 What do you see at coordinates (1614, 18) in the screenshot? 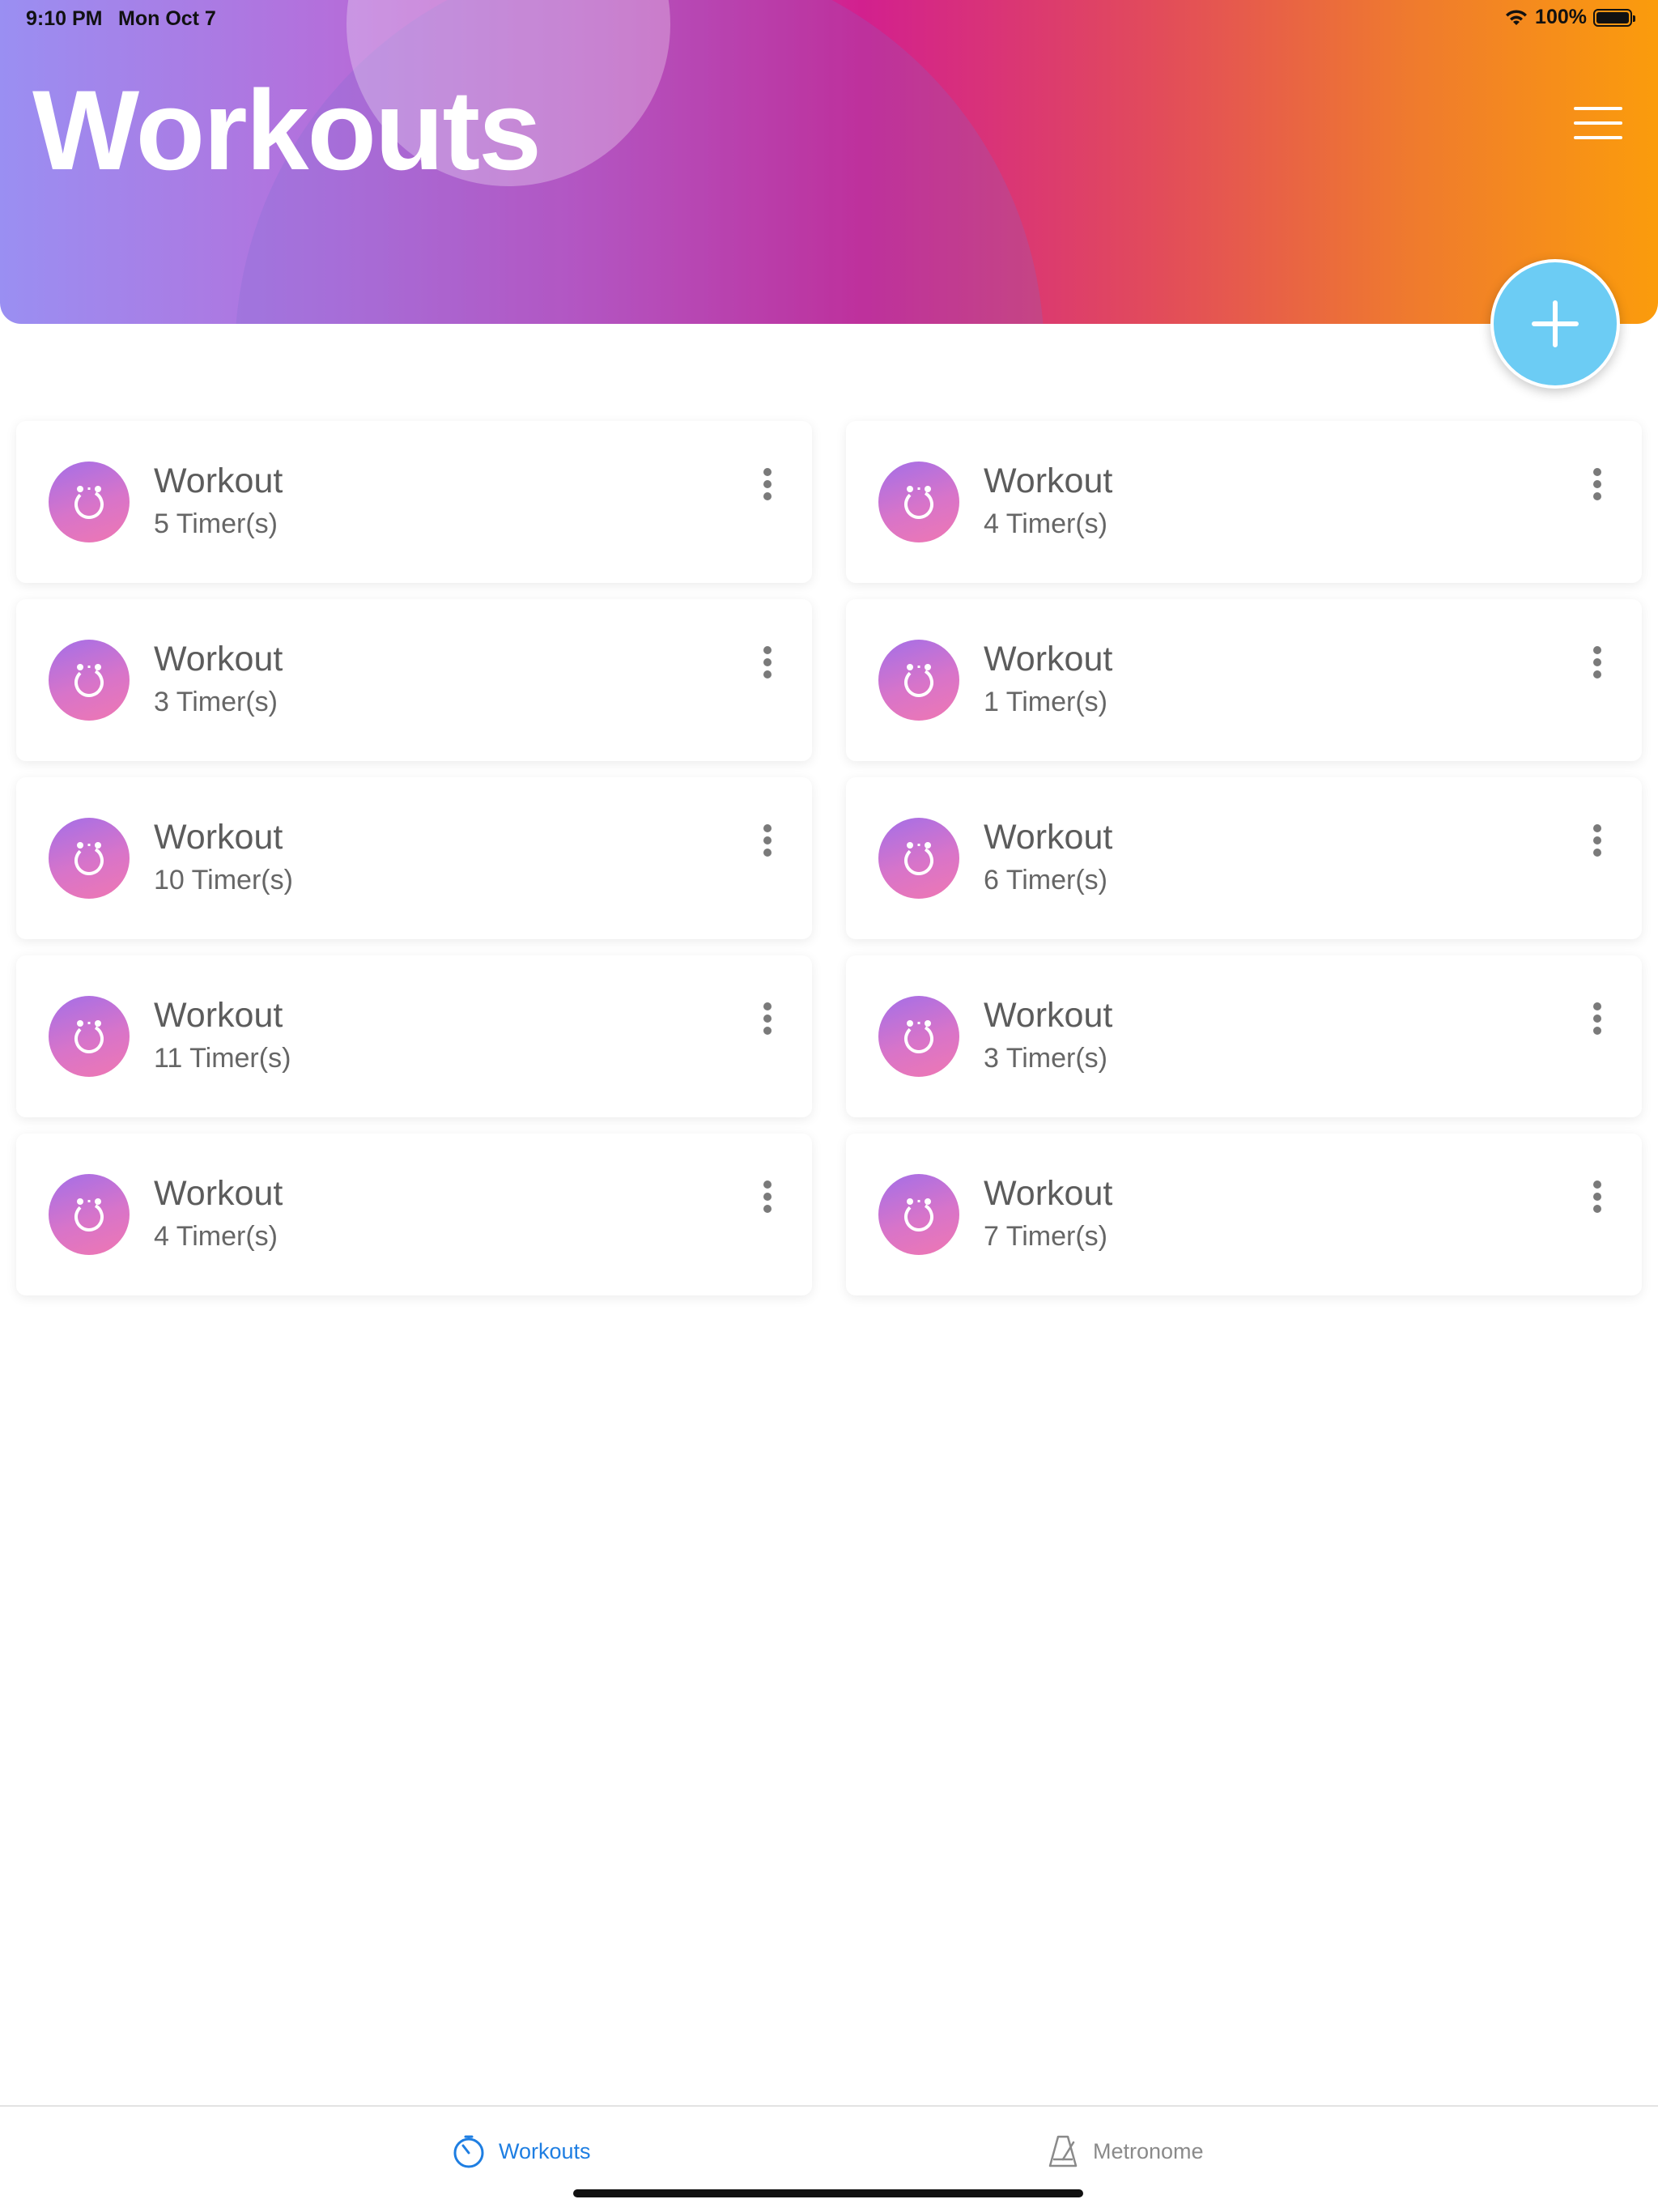
I see `battery-icon` at bounding box center [1614, 18].